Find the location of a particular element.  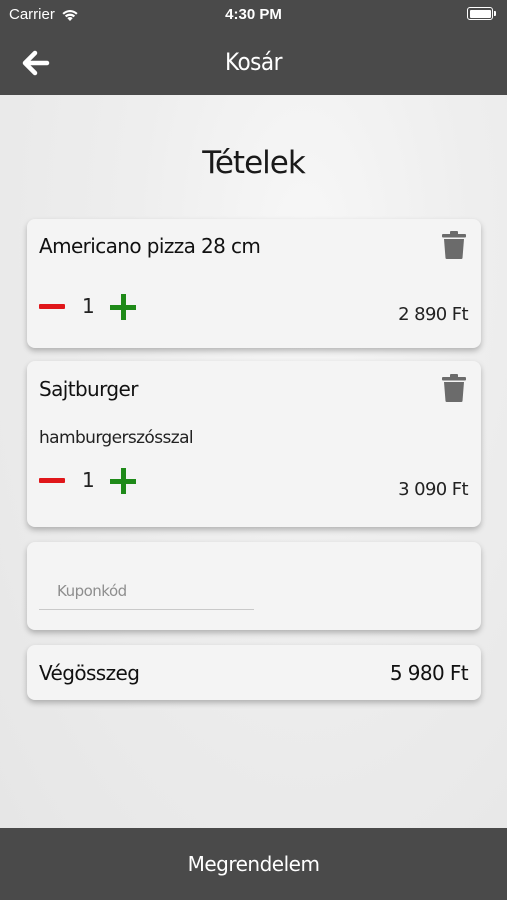

coupon-input is located at coordinates (146, 591).